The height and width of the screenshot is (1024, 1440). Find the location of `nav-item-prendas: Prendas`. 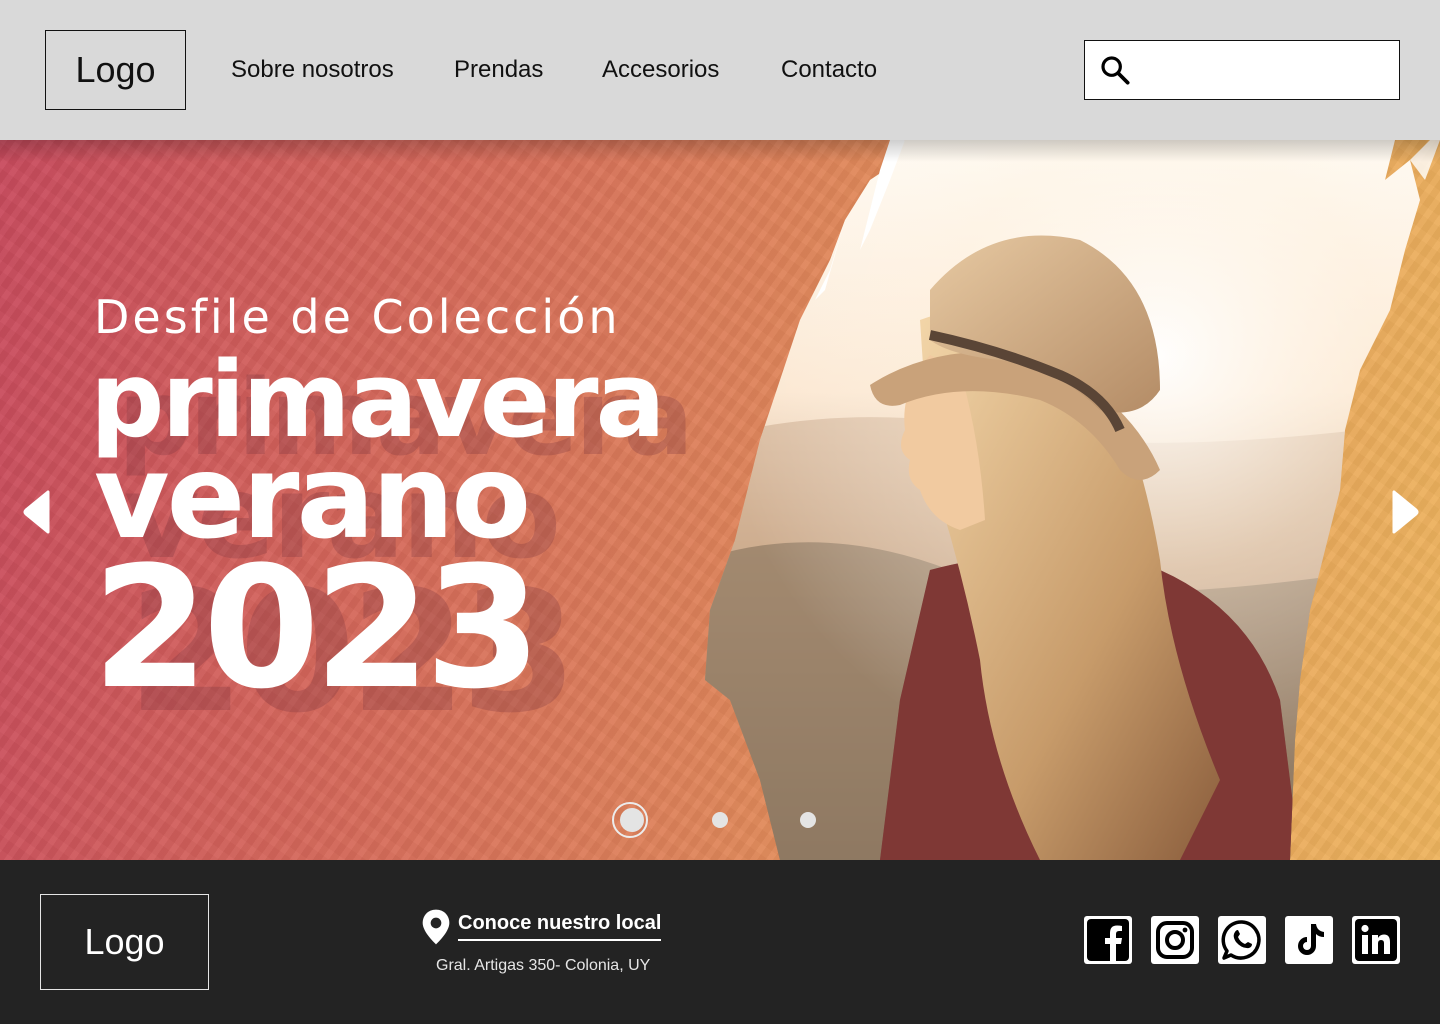

nav-item-prendas: Prendas is located at coordinates (498, 70).